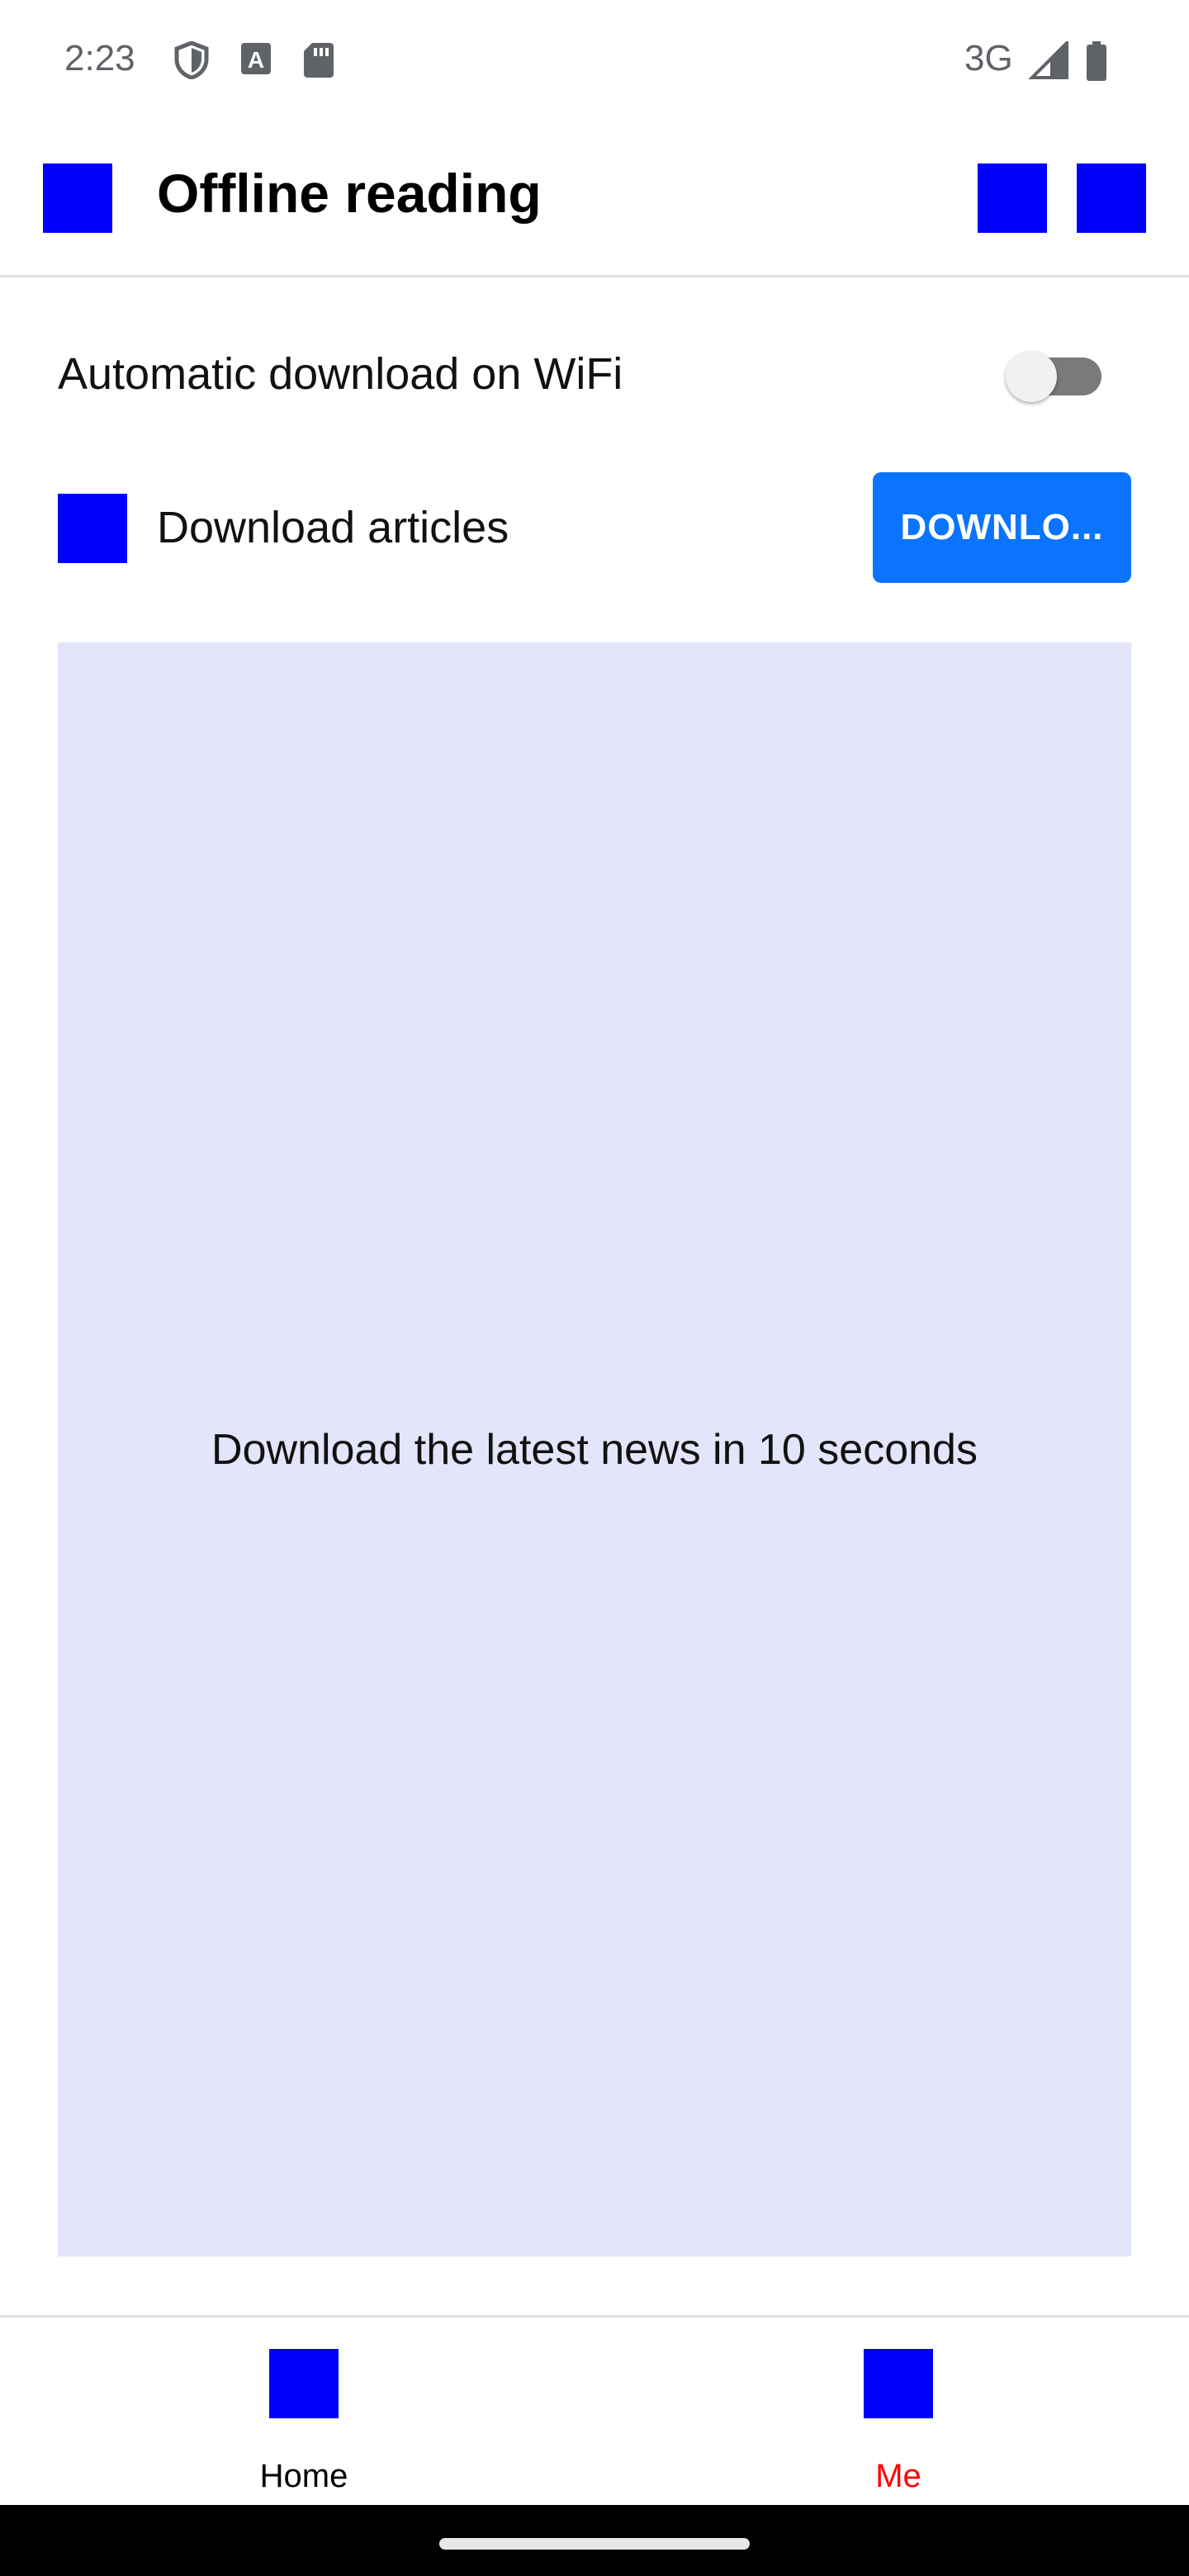  Describe the element at coordinates (319, 60) in the screenshot. I see `sd-card-icon` at that location.